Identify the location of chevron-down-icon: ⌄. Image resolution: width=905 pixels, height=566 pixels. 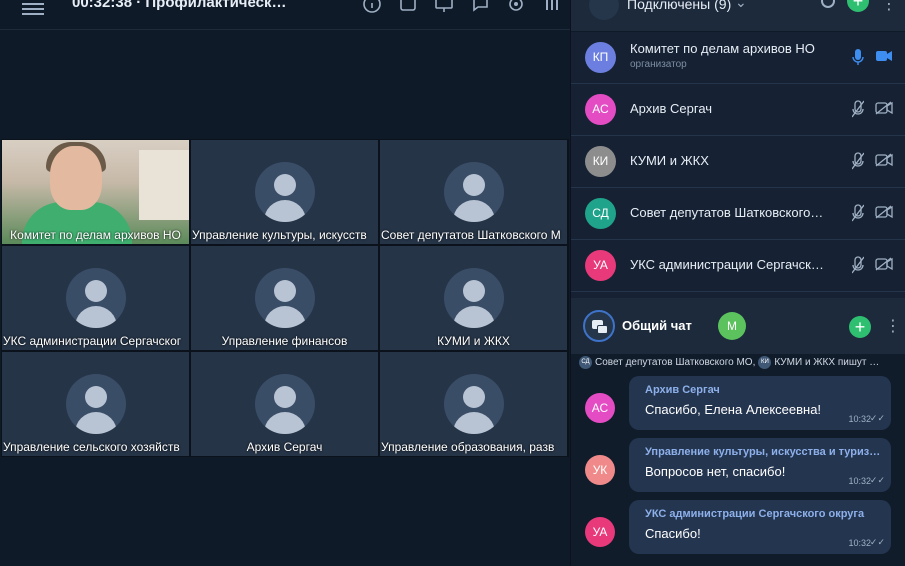
(741, 5).